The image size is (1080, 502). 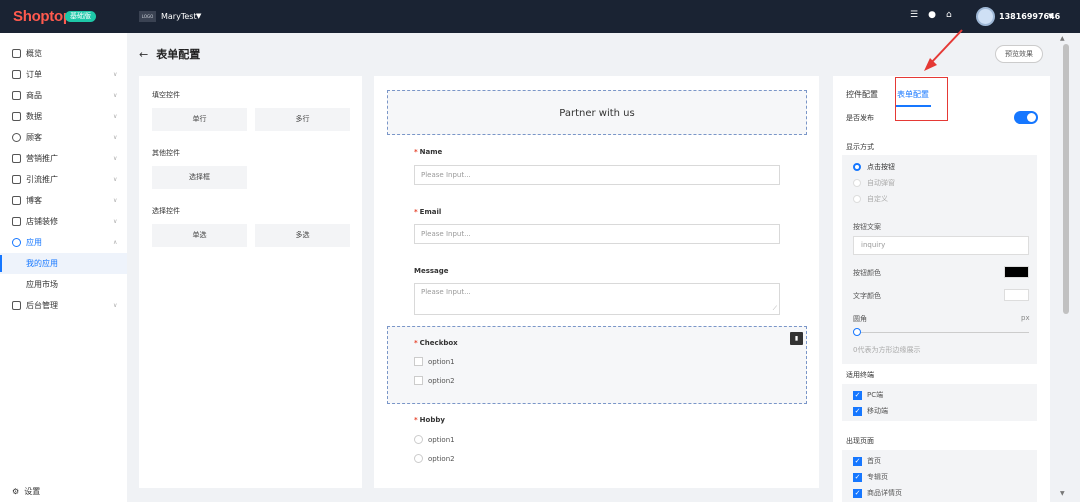 What do you see at coordinates (597, 112) in the screenshot?
I see `form-banner: Partner with us` at bounding box center [597, 112].